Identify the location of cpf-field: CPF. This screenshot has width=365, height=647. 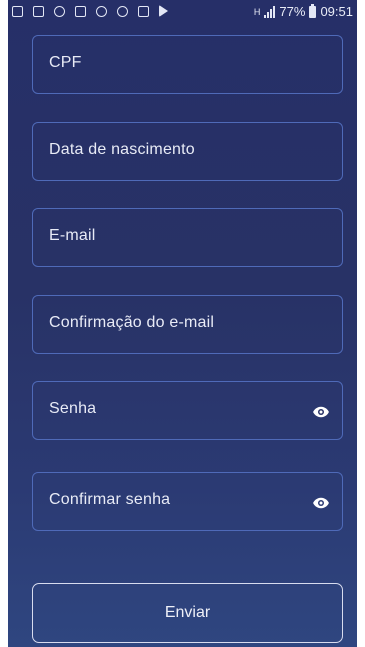
(187, 64).